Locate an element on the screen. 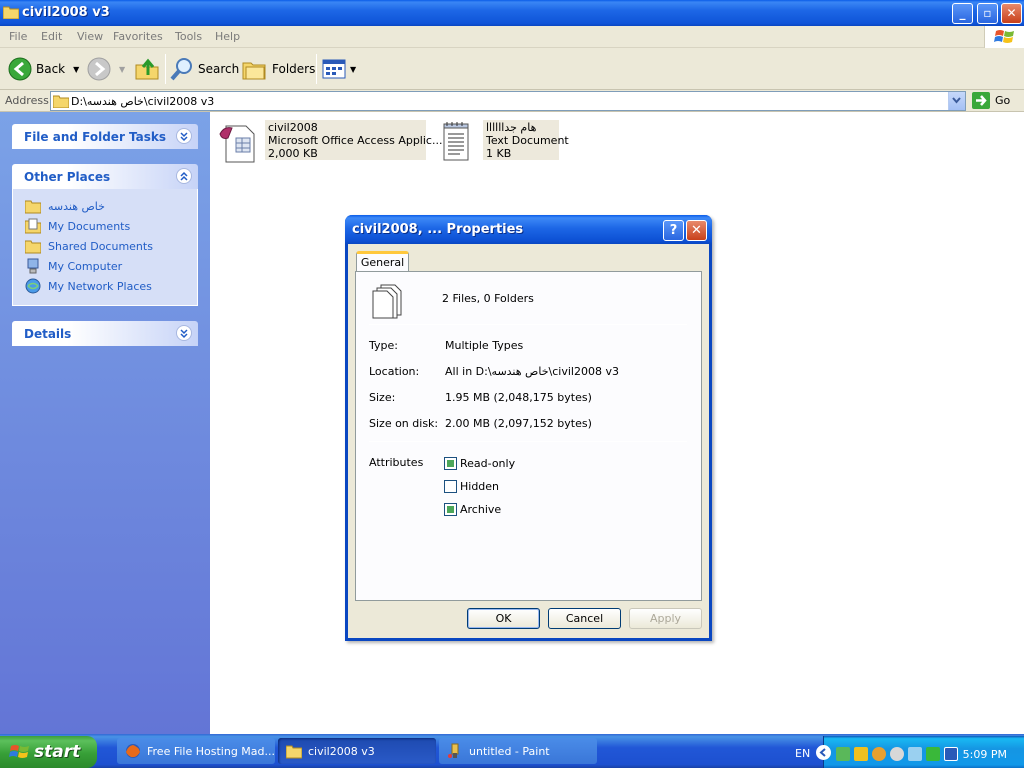  other-places-title: Other Places is located at coordinates (67, 177).